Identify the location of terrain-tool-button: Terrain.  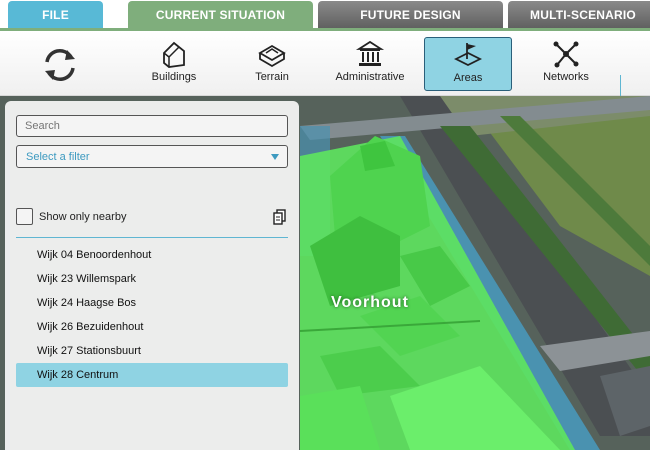
(272, 64).